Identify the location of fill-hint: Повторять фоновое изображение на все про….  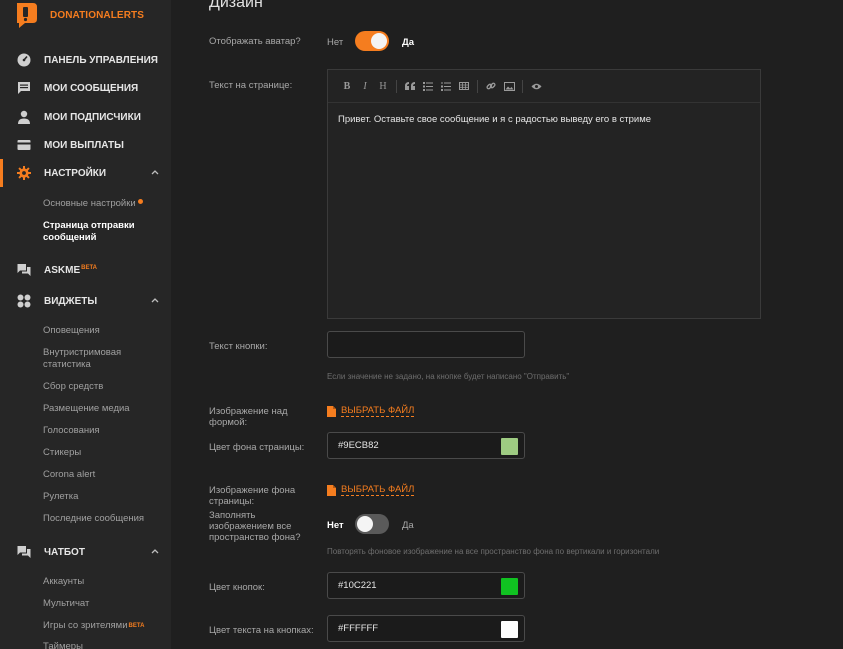
(493, 551).